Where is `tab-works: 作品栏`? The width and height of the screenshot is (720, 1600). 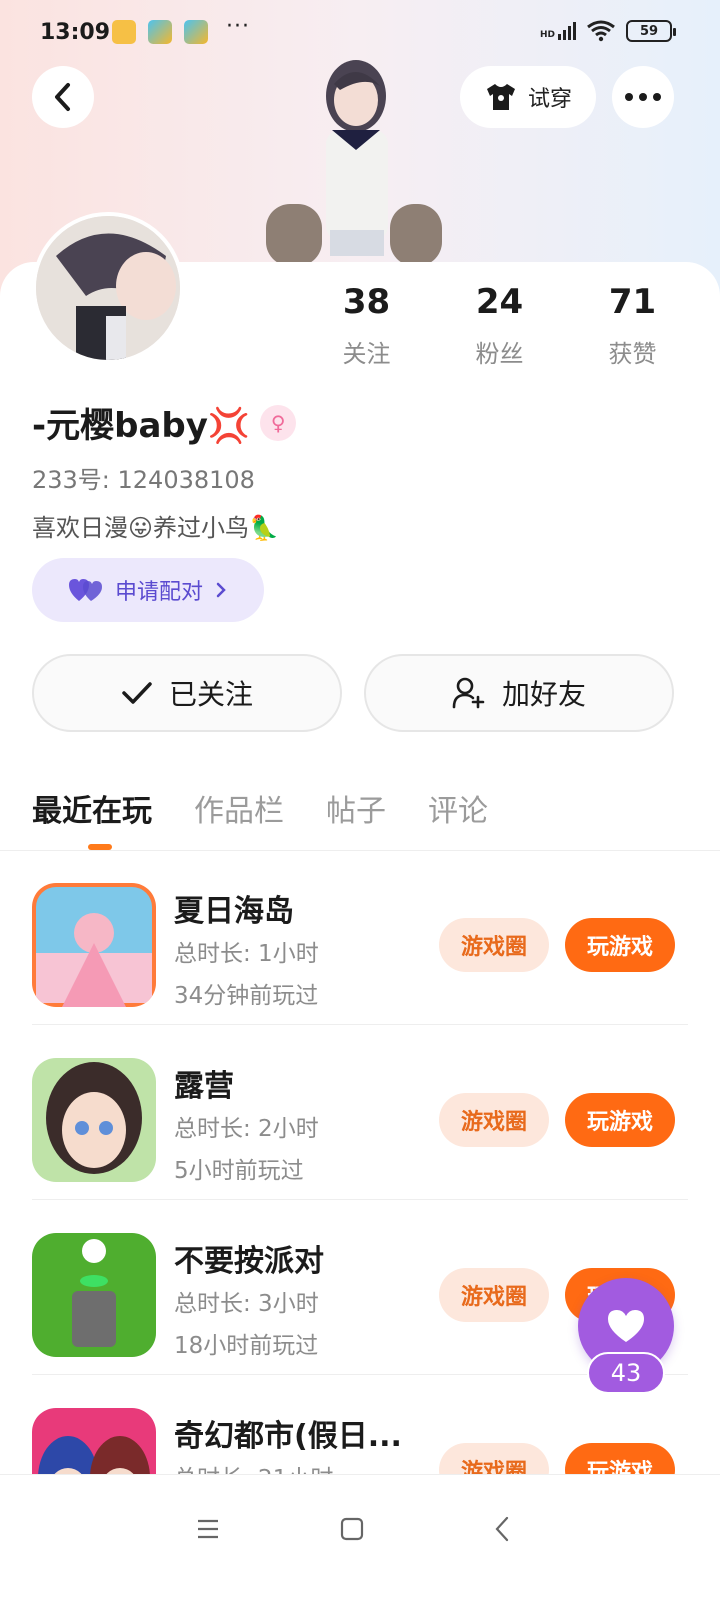
tab-works: 作品栏 is located at coordinates (239, 808).